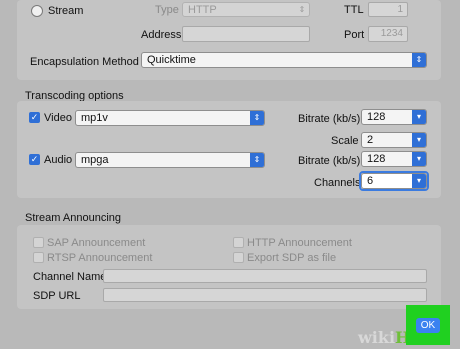 Image resolution: width=460 pixels, height=349 pixels. Describe the element at coordinates (37, 11) in the screenshot. I see `stream-radio` at that location.